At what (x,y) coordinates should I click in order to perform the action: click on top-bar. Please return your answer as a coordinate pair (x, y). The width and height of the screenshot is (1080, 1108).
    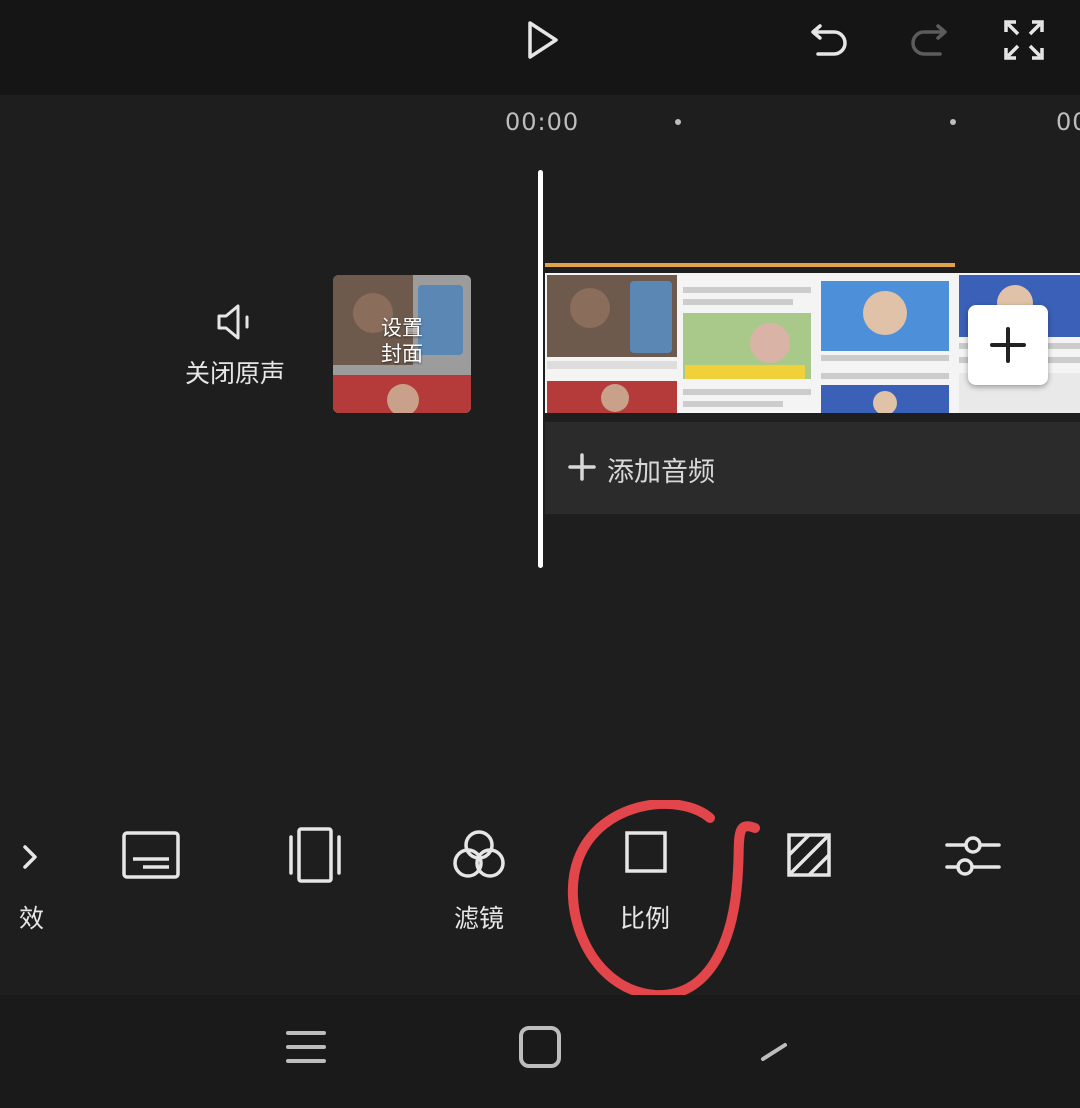
    Looking at the image, I should click on (540, 47).